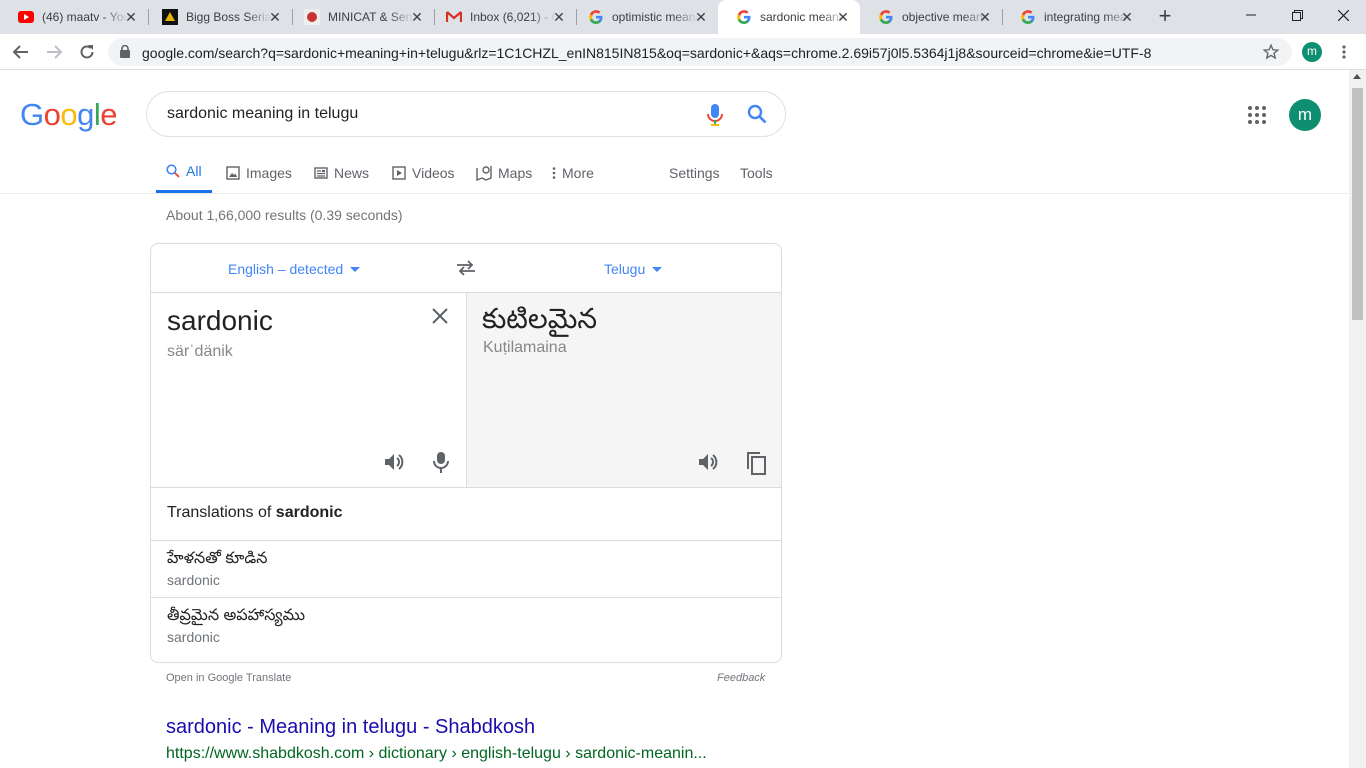 The image size is (1366, 768). Describe the element at coordinates (1271, 52) in the screenshot. I see `star-icon` at that location.